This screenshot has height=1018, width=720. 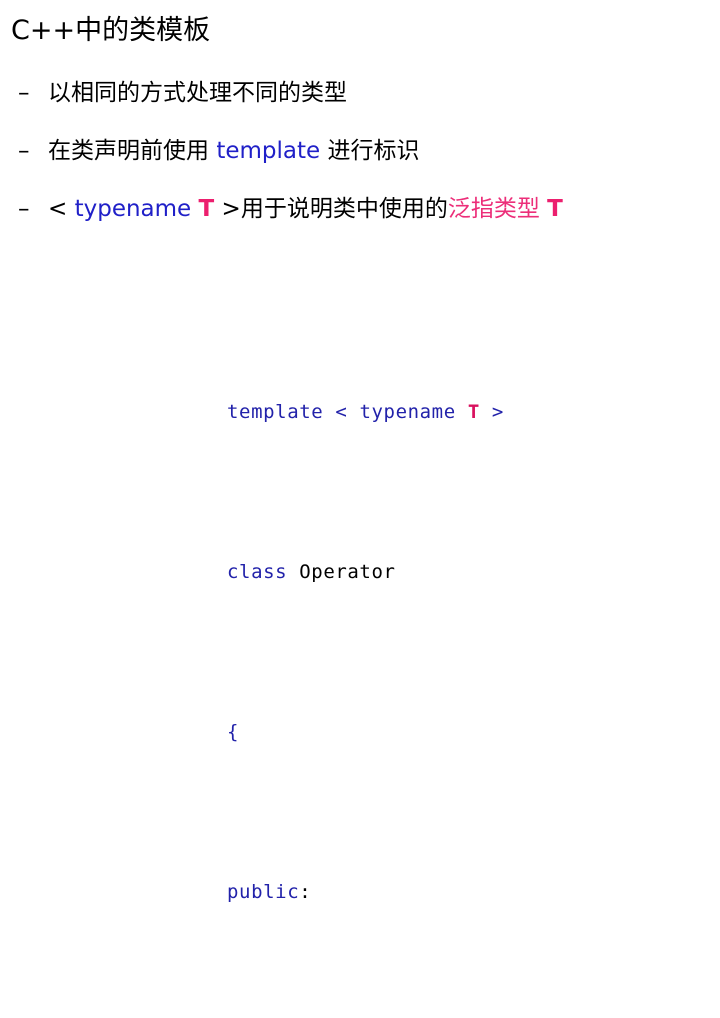 I want to click on bullet-segment: 以相同的方式处理不同的类型, so click(x=197, y=93).